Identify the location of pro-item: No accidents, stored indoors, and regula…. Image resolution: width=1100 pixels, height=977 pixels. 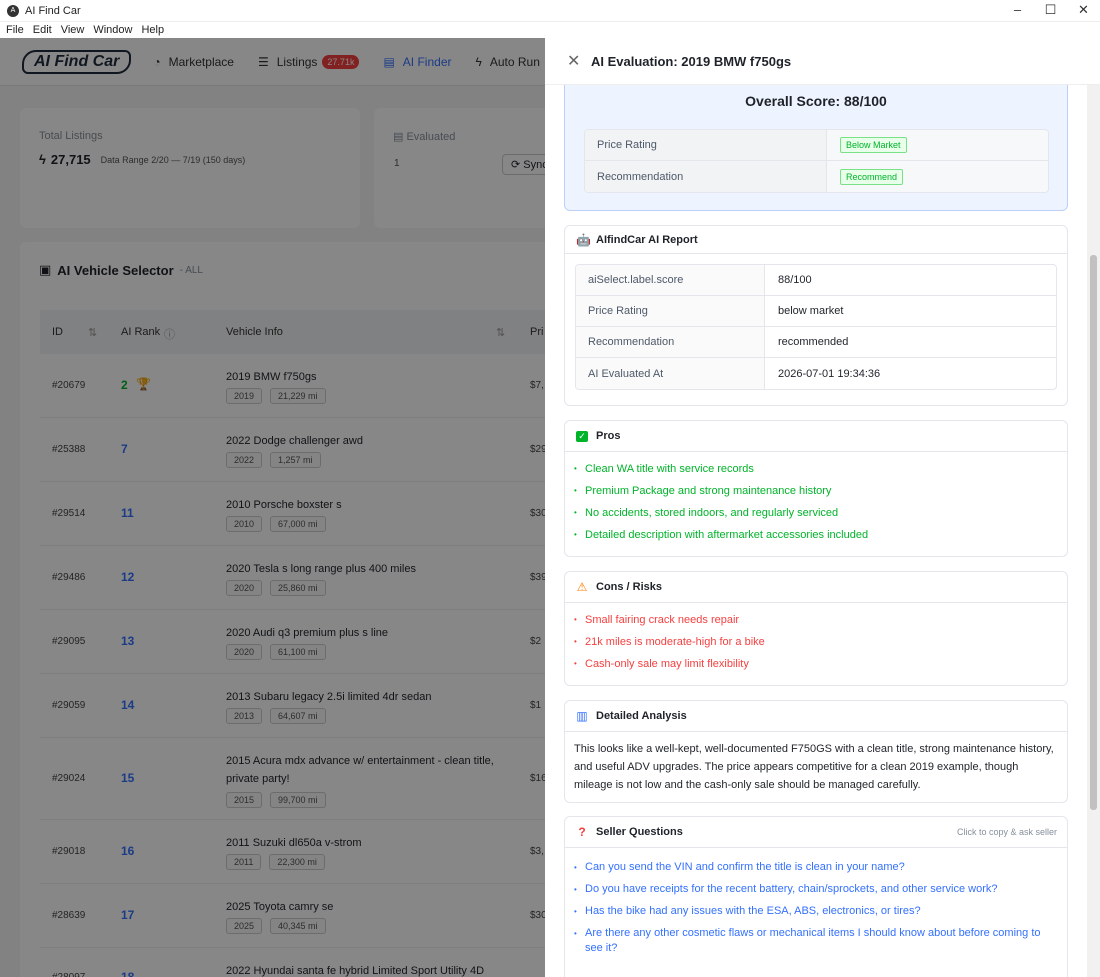
(816, 513).